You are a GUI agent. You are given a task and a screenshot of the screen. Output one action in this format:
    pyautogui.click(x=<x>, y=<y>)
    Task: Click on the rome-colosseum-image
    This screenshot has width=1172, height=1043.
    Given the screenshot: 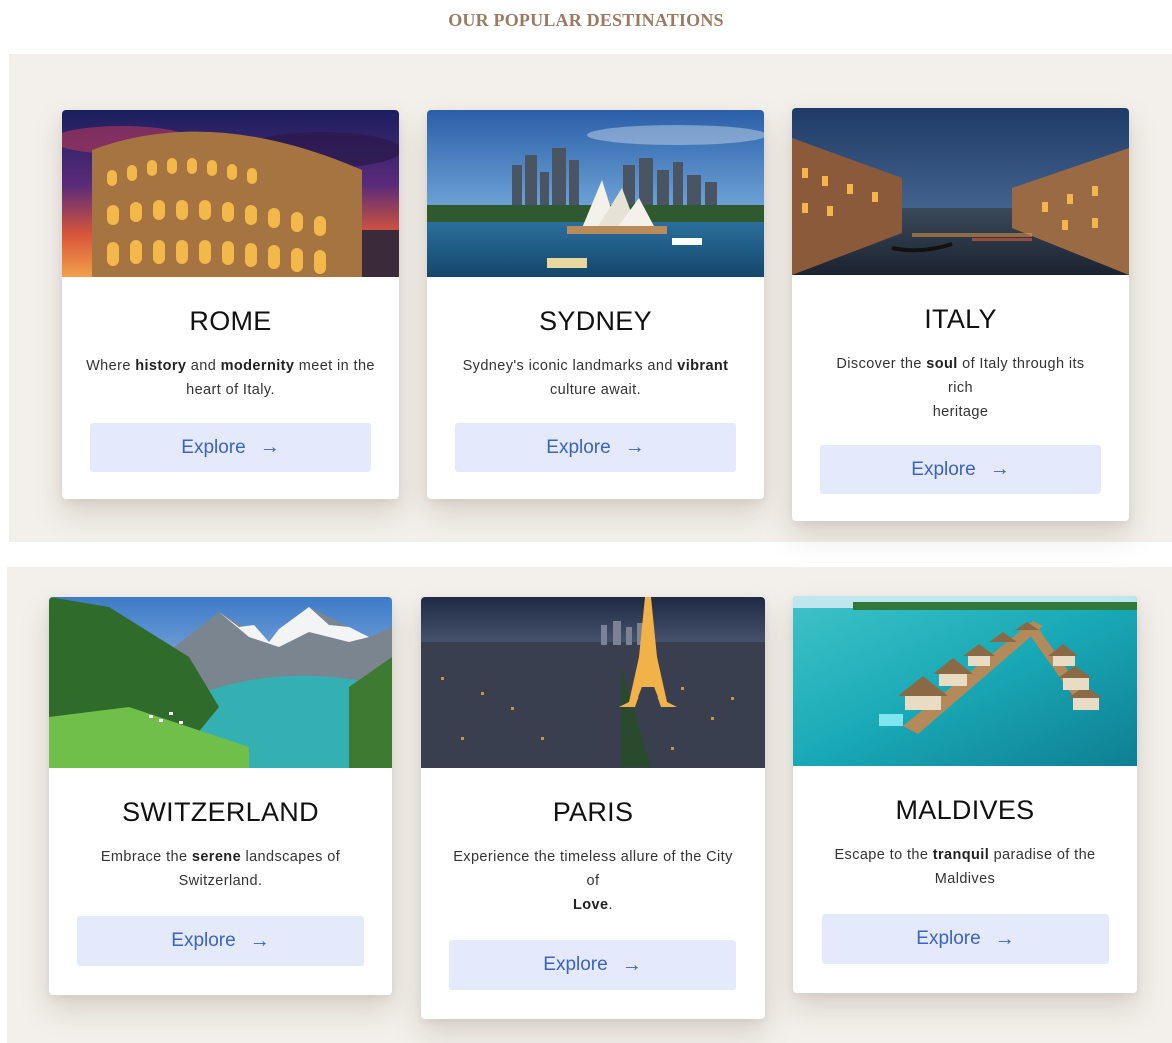 What is the action you would take?
    pyautogui.click(x=230, y=193)
    